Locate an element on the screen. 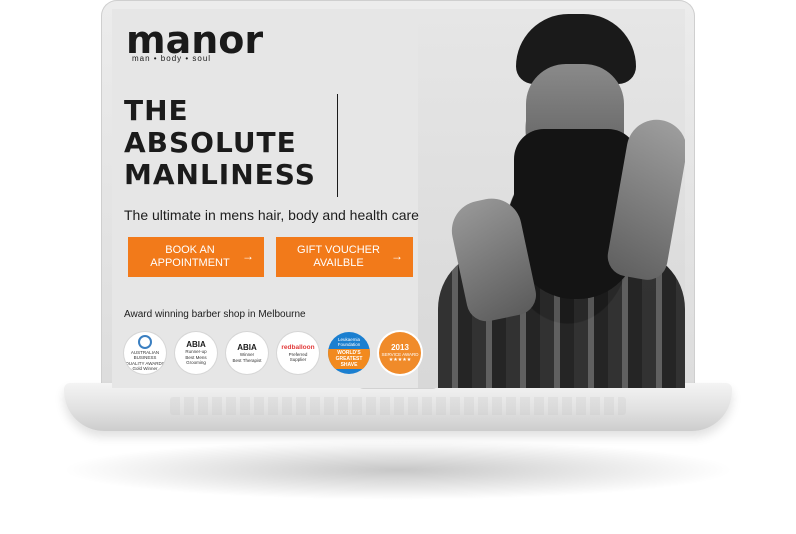 This screenshot has height=534, width=796. gift-voucher-label: GIFT VOUCHER AVAILBLE is located at coordinates (338, 256).